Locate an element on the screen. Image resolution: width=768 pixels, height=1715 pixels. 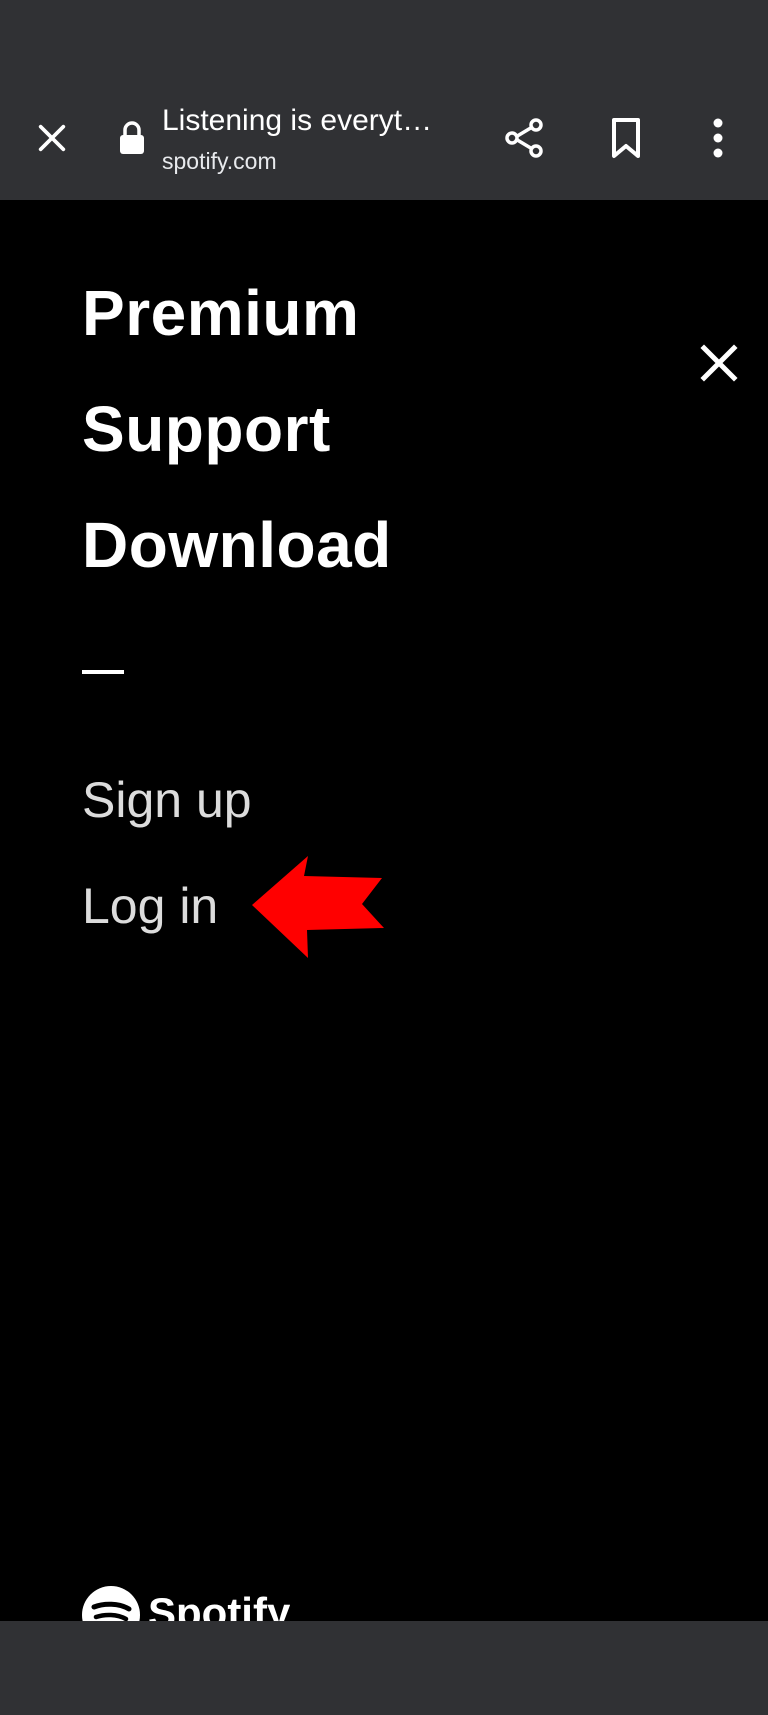
spotify-logo: Spotify is located at coordinates (186, 1603).